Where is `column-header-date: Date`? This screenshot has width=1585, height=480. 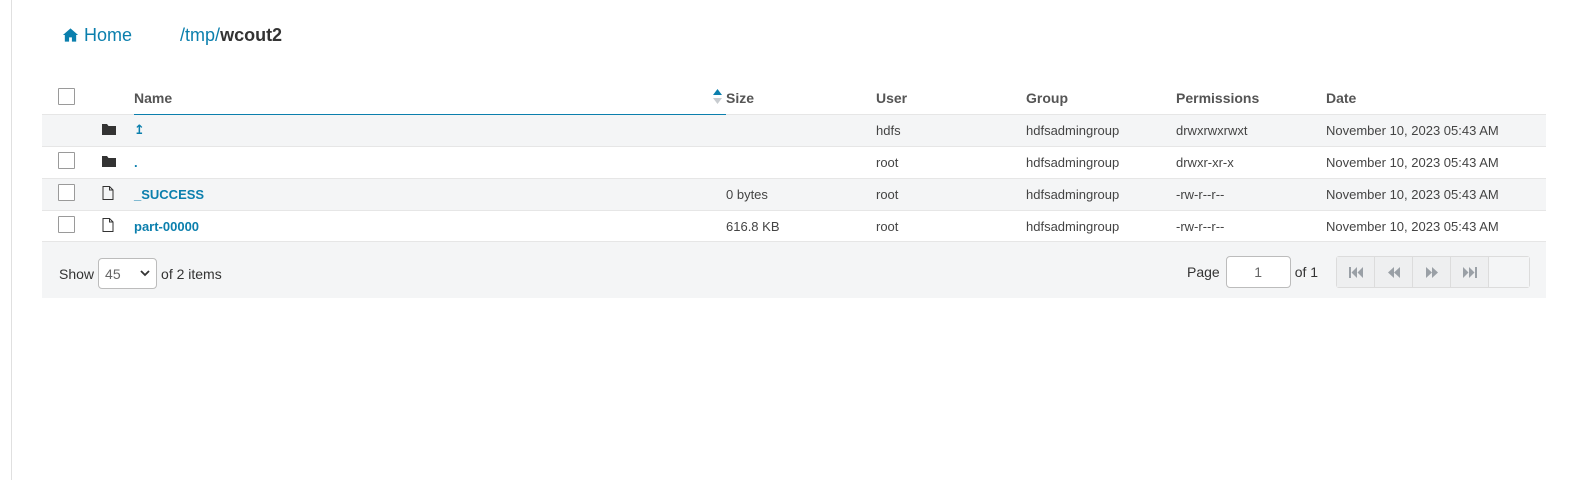 column-header-date: Date is located at coordinates (1436, 98).